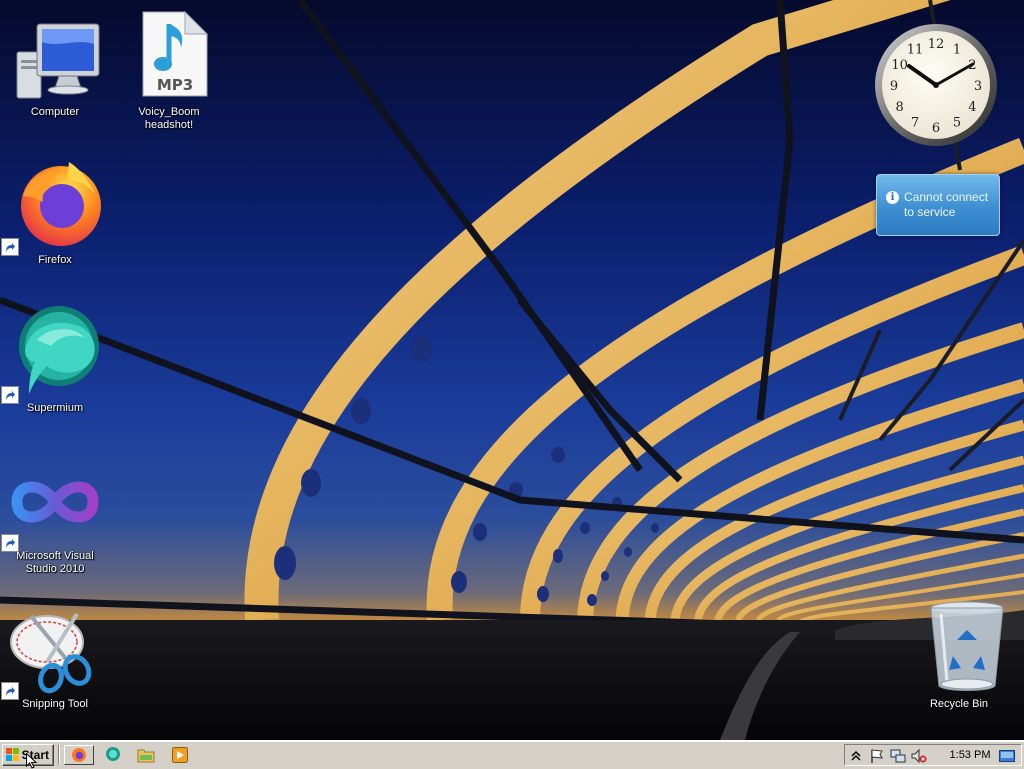 This screenshot has height=769, width=1024. Describe the element at coordinates (59, 755) in the screenshot. I see `taskbar-separator` at that location.